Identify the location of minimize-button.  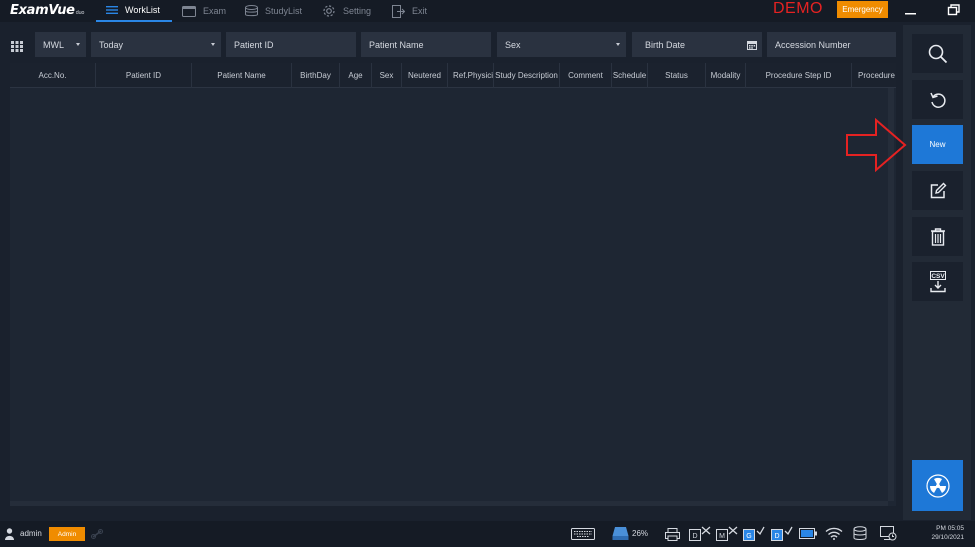
(911, 10).